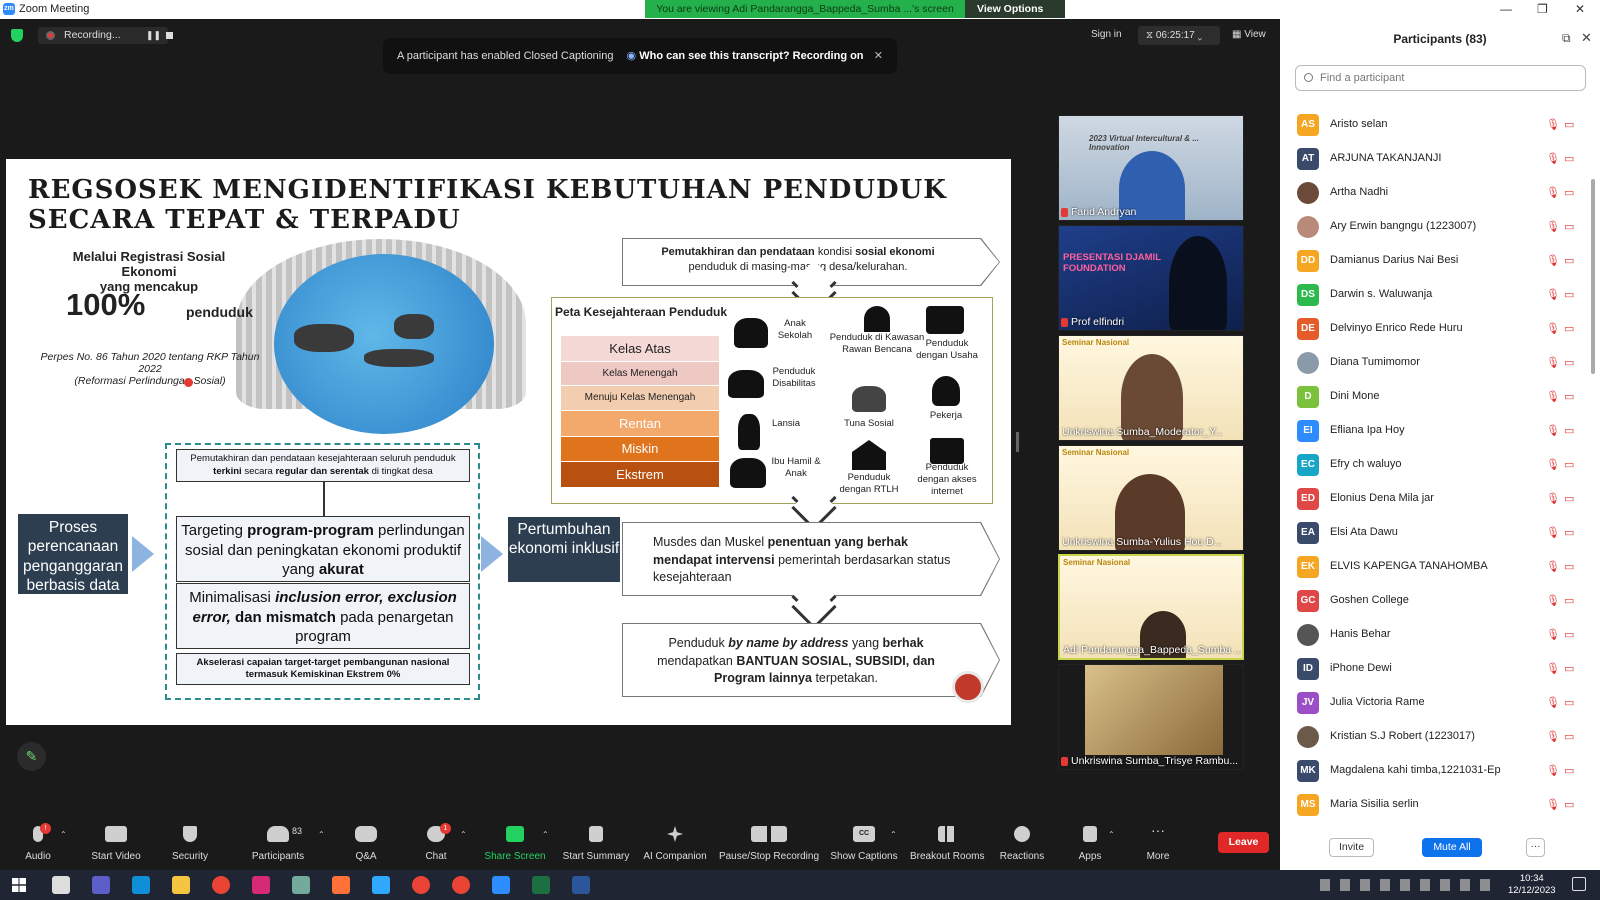  Describe the element at coordinates (1506, 9) in the screenshot. I see `minimize-icon: —` at that location.